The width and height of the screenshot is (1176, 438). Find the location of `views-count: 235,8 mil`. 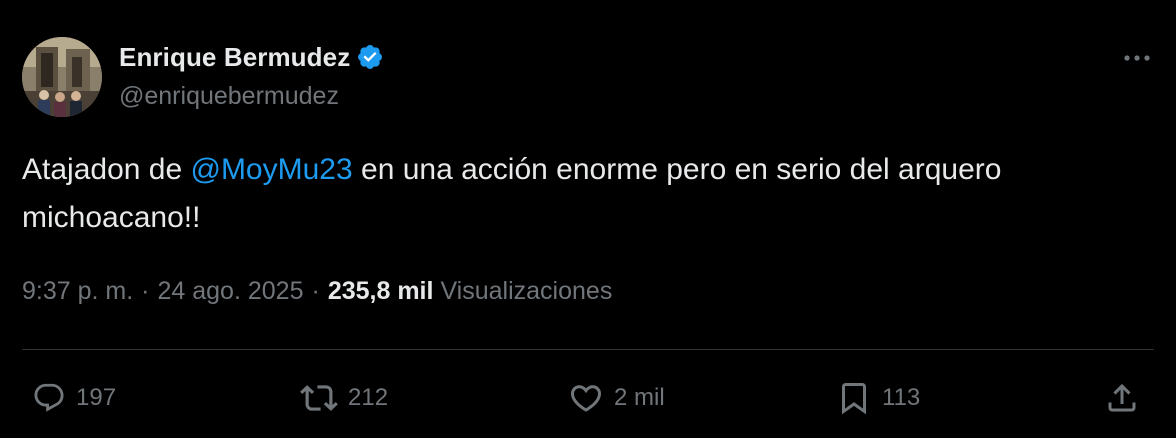

views-count: 235,8 mil is located at coordinates (380, 291).